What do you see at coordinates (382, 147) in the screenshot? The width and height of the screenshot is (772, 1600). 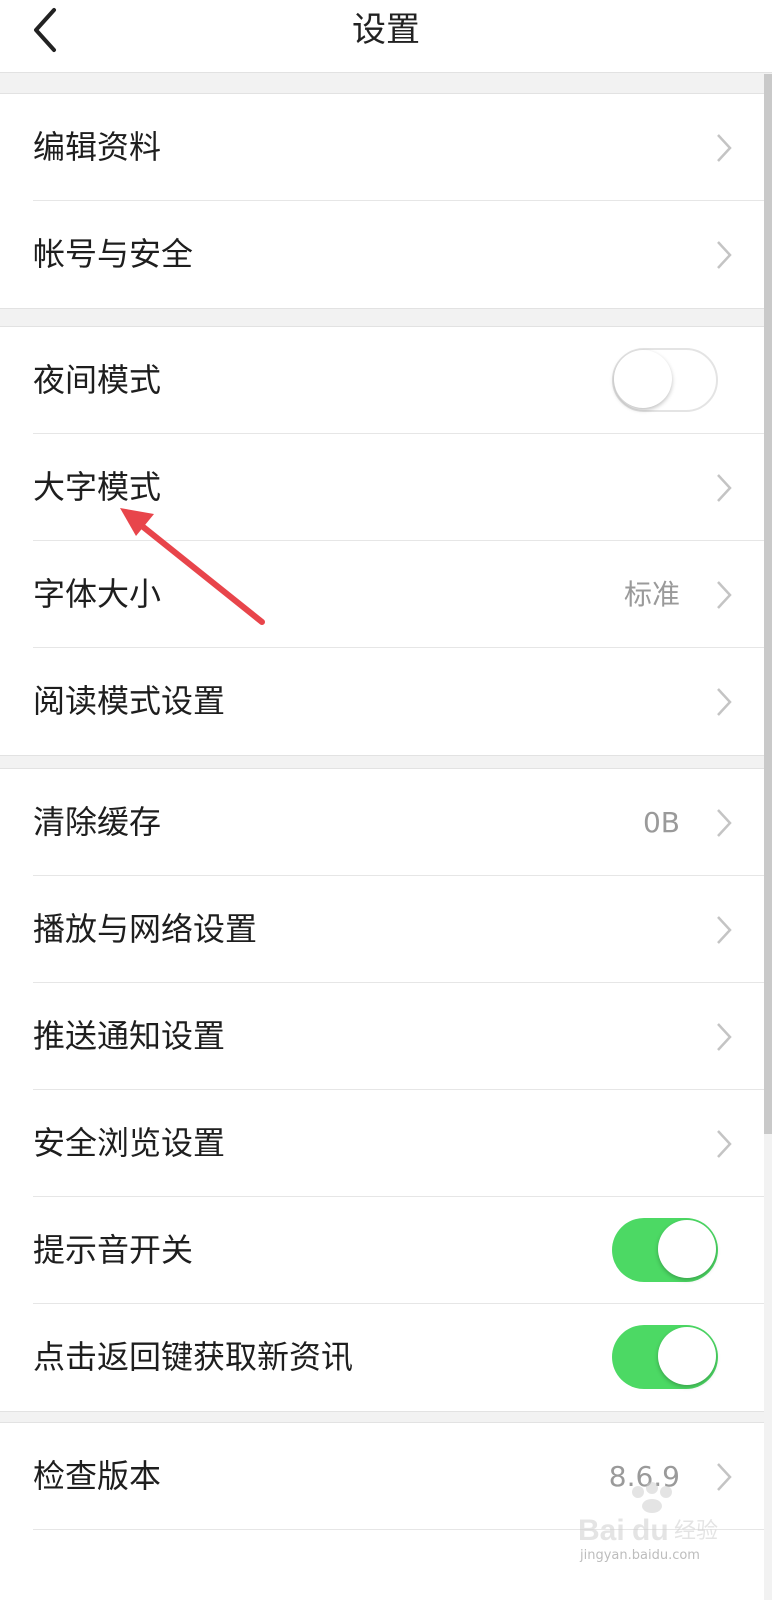 I see `settings-item-edit-profile: 编辑资料` at bounding box center [382, 147].